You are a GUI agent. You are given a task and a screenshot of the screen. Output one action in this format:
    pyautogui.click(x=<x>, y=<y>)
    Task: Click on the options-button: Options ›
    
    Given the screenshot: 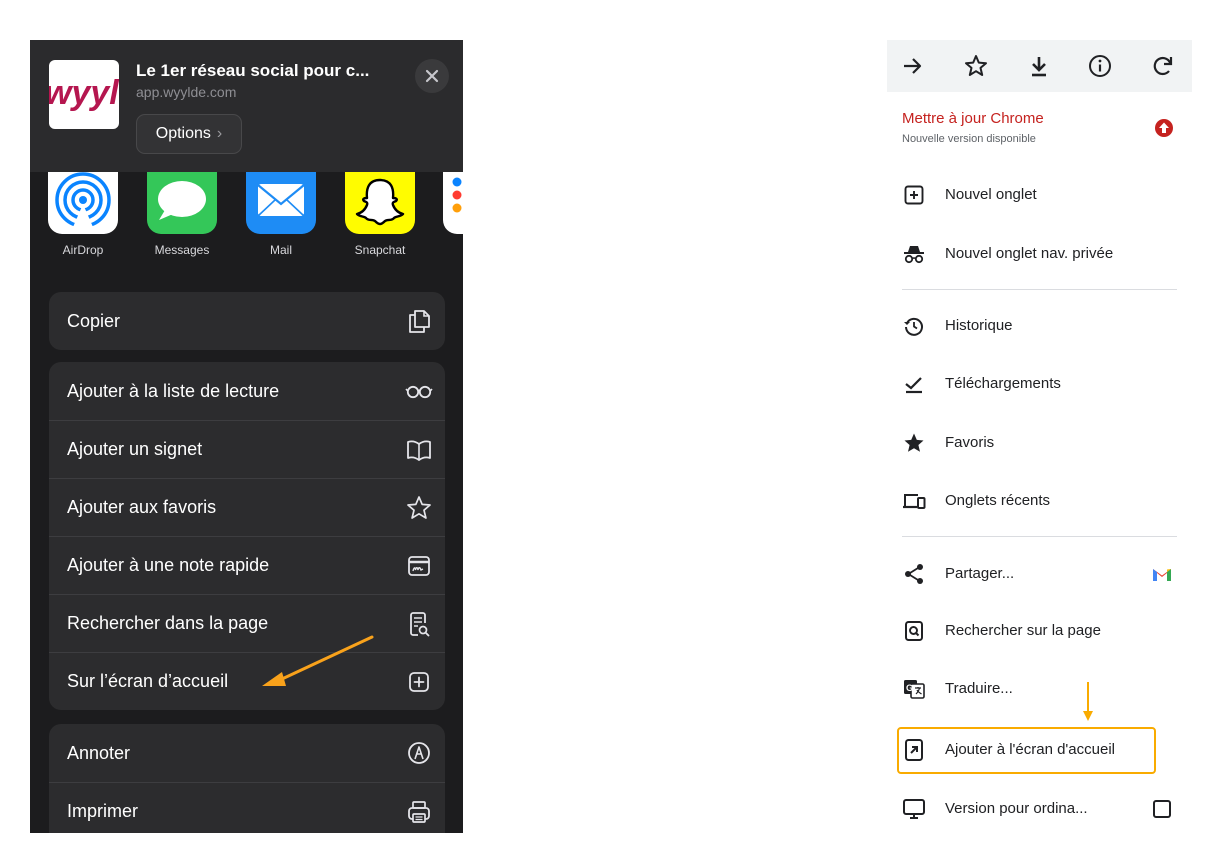 What is the action you would take?
    pyautogui.click(x=189, y=134)
    